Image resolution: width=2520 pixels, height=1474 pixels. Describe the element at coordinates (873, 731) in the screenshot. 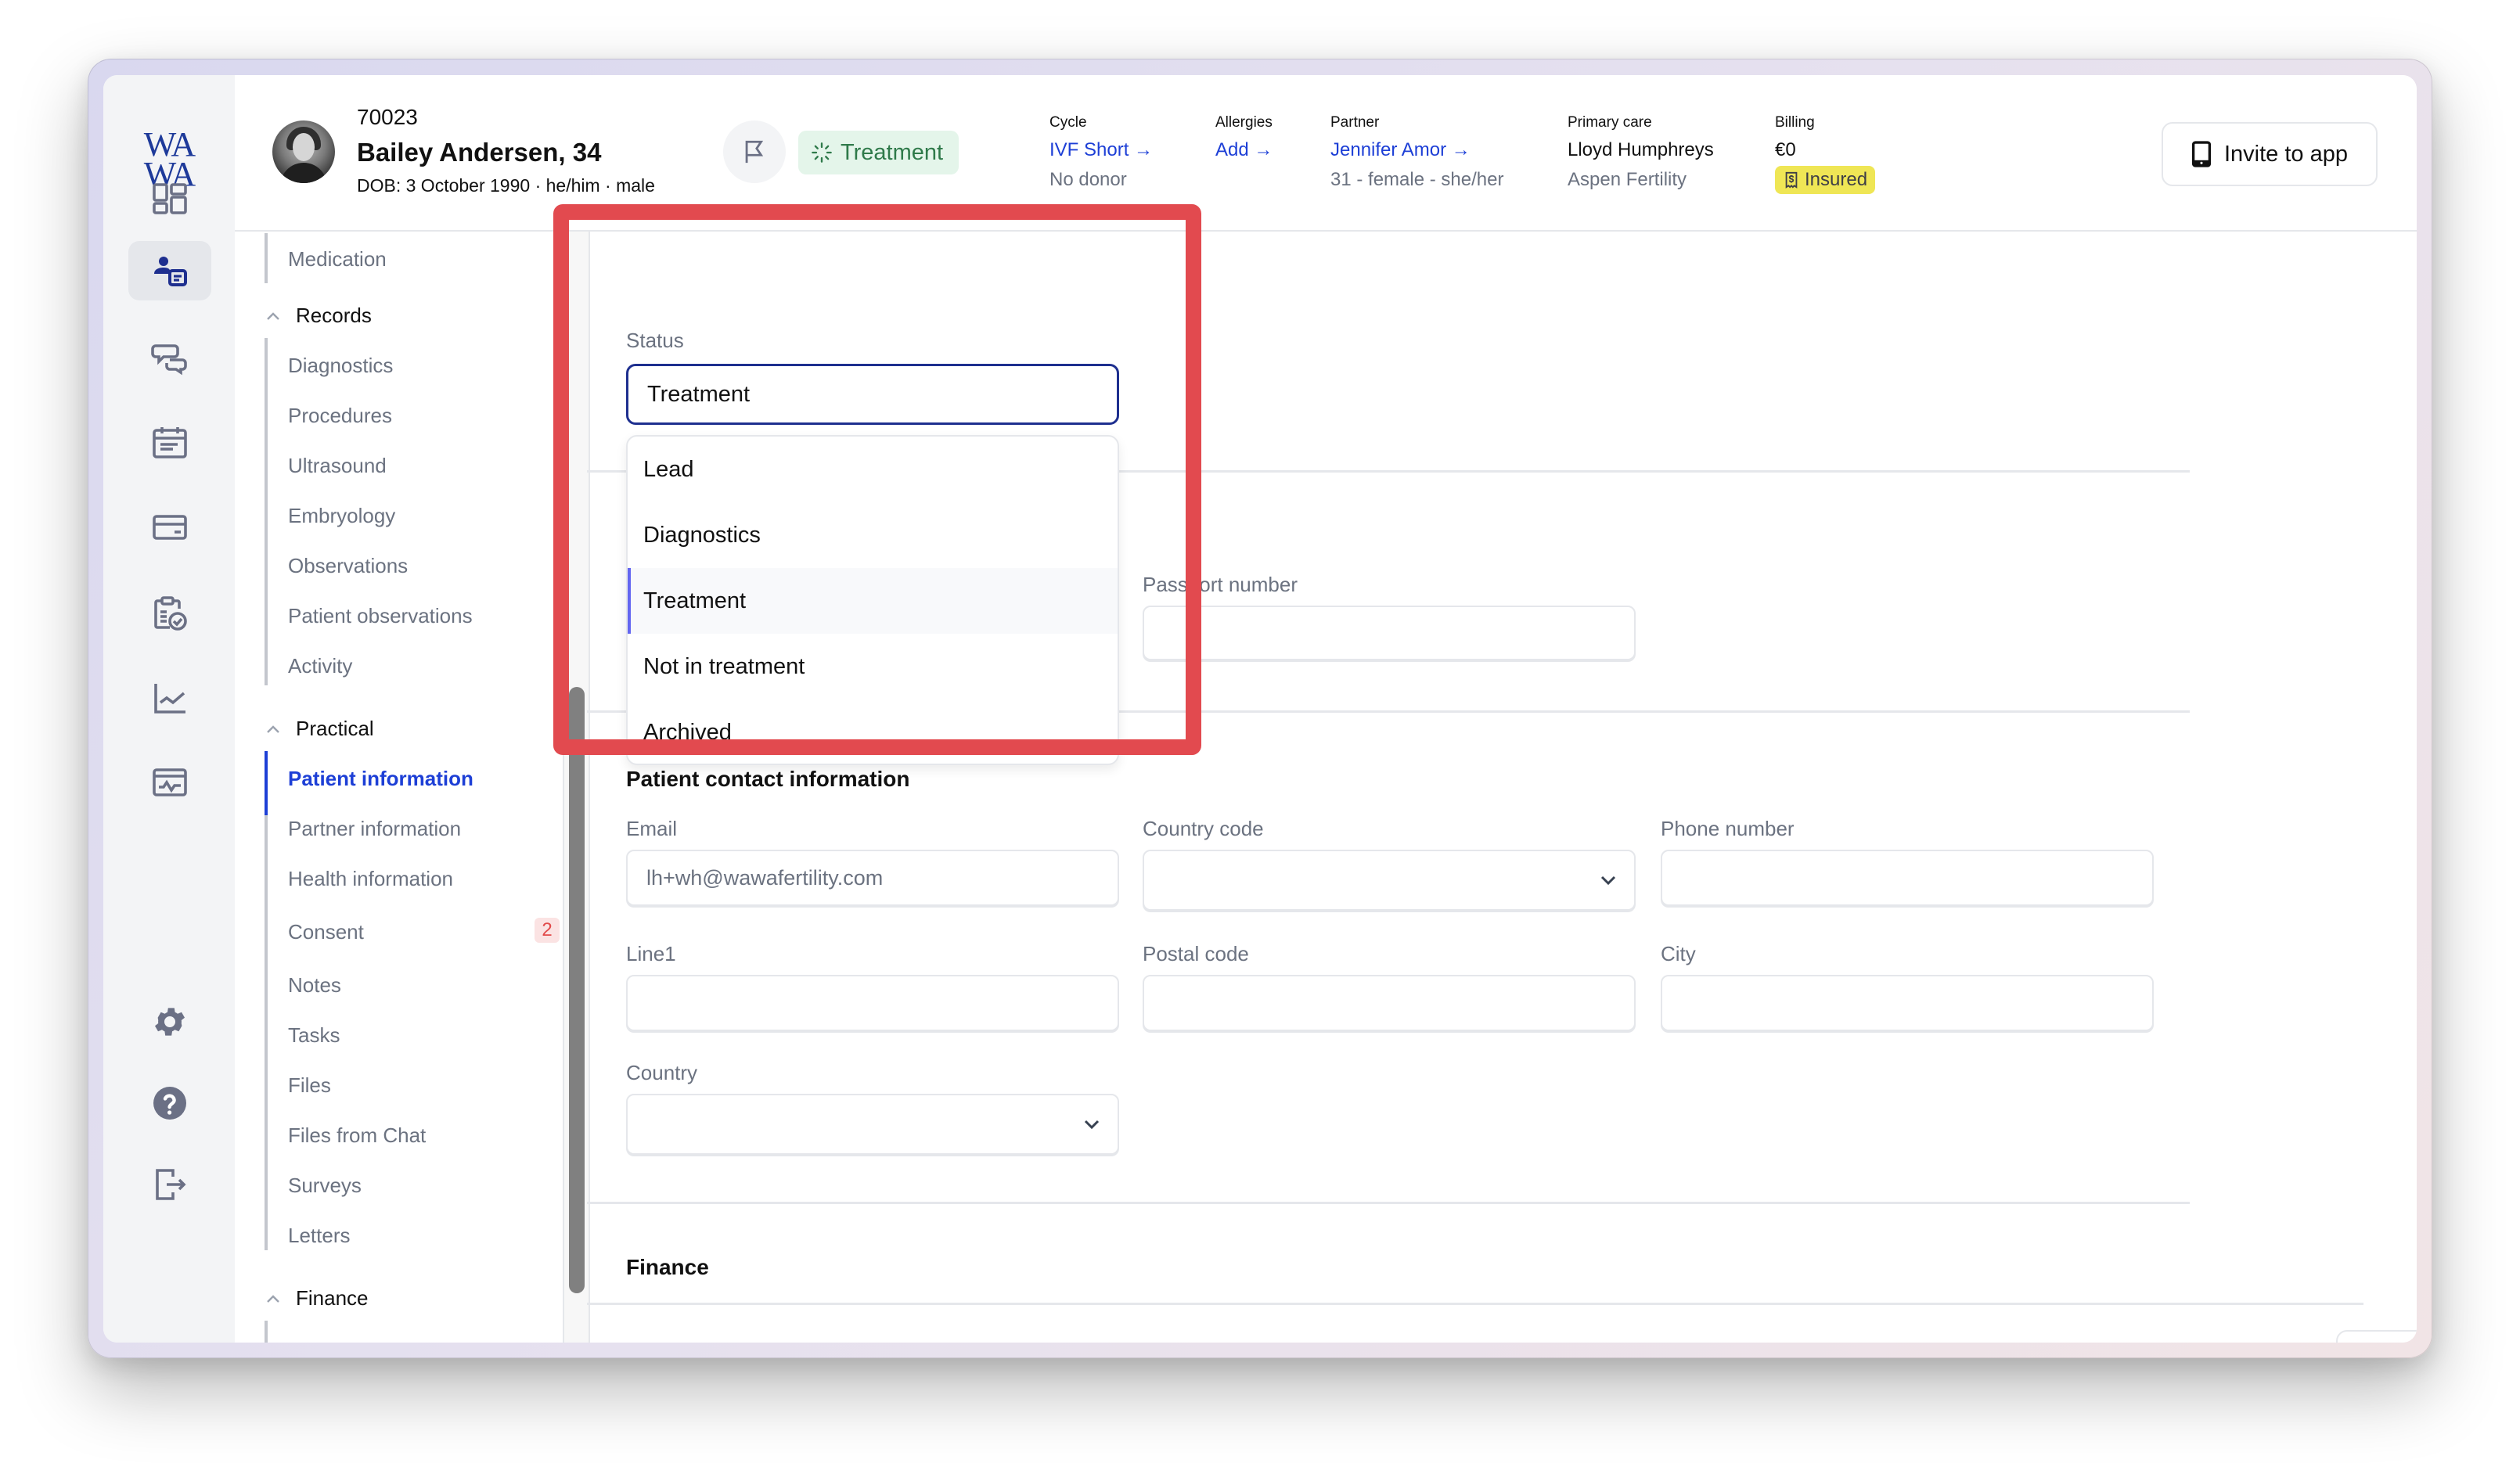

I see `status-option-archived: Archived` at that location.